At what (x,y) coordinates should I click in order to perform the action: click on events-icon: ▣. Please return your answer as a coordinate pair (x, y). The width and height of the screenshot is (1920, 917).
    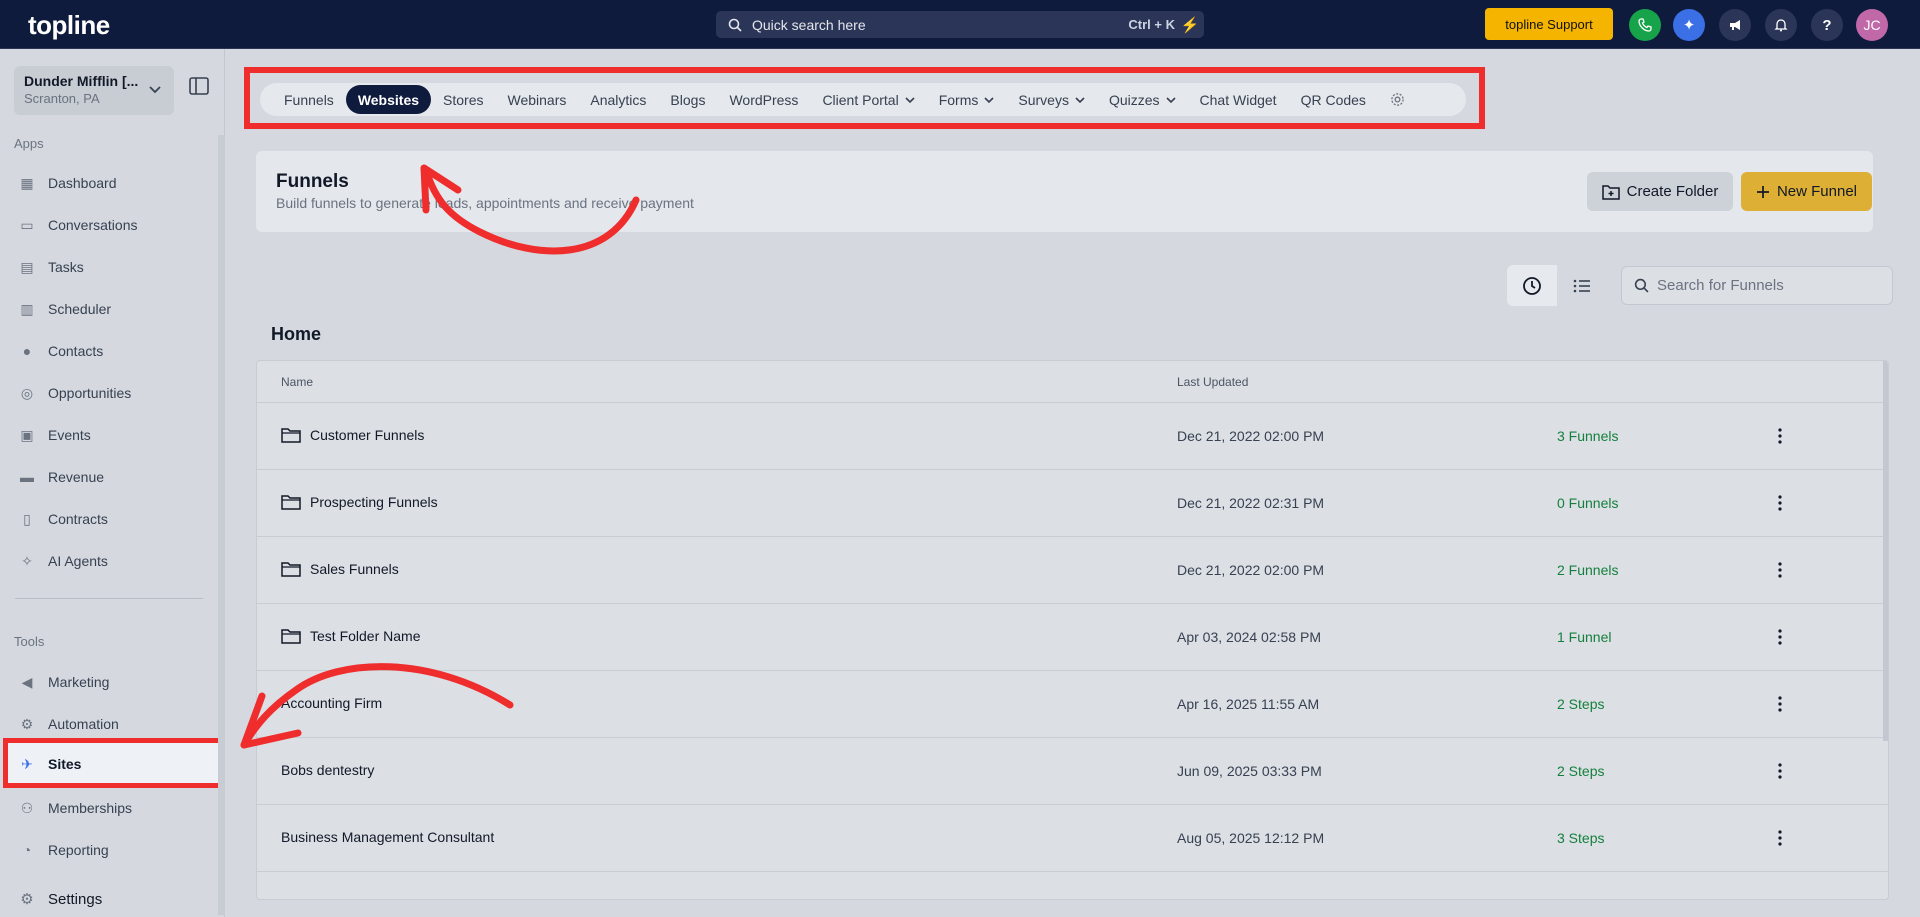
    Looking at the image, I should click on (27, 434).